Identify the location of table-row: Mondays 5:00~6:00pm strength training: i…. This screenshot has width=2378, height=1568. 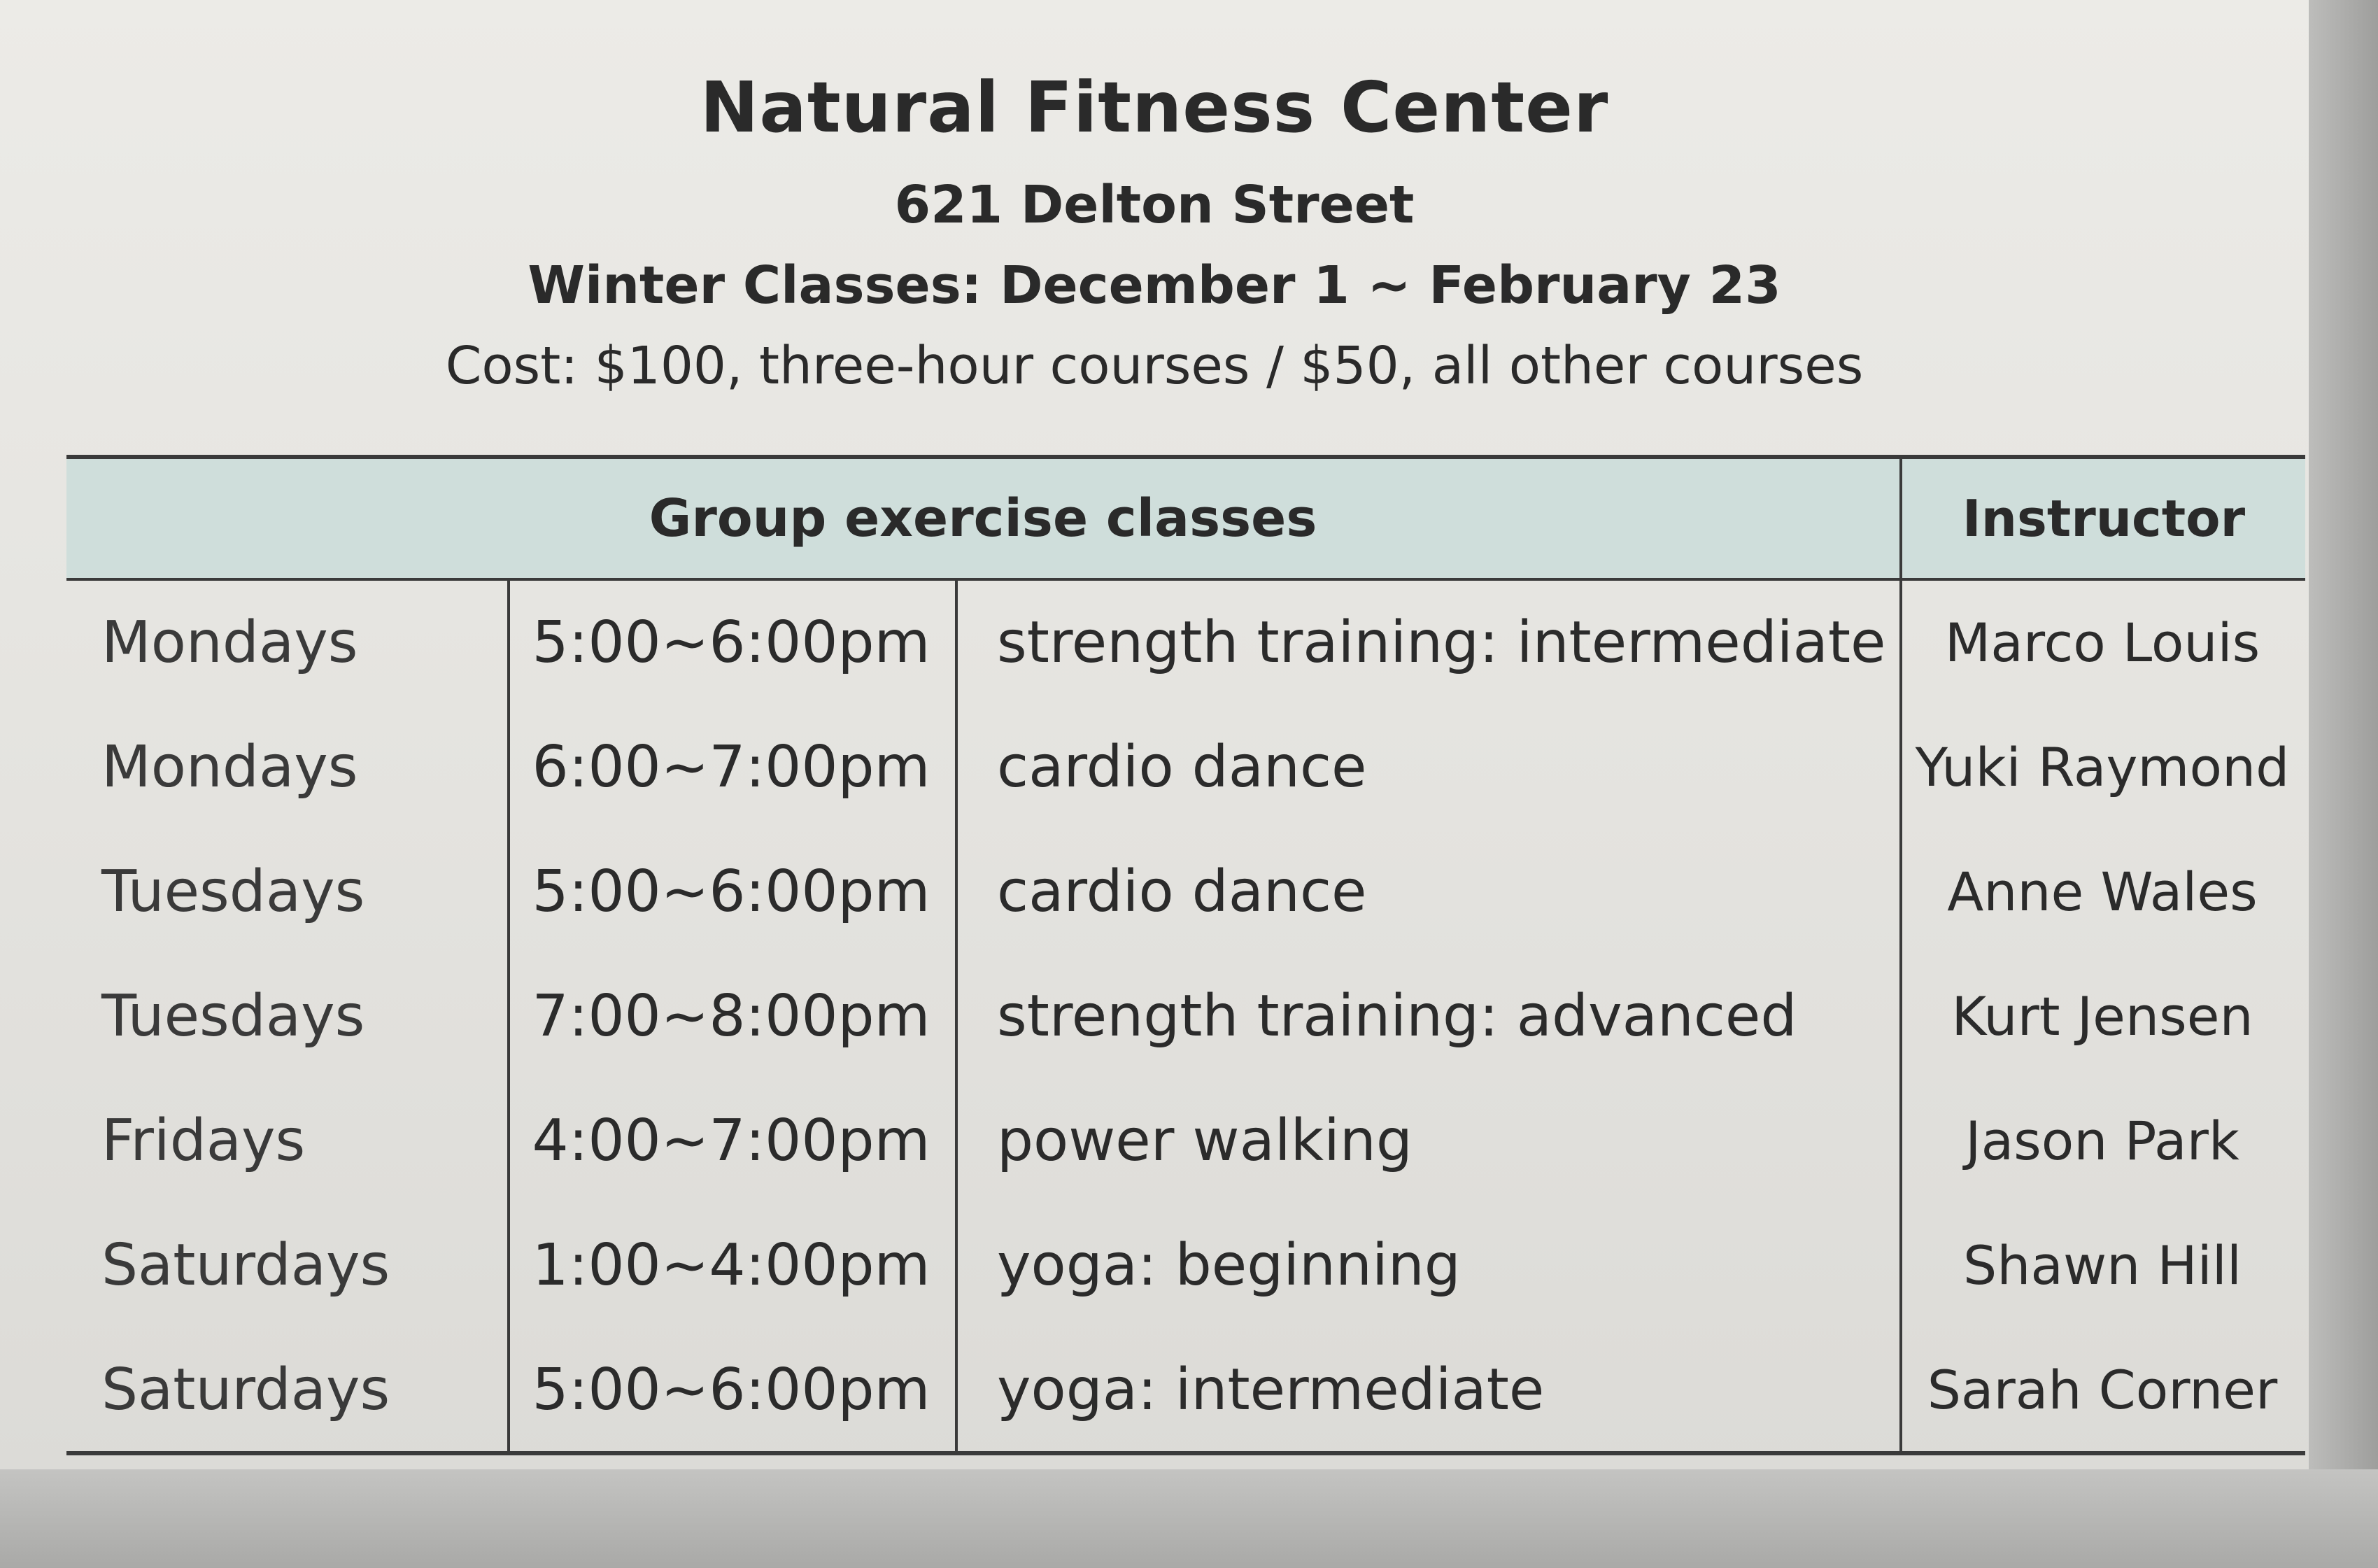
(1185, 643).